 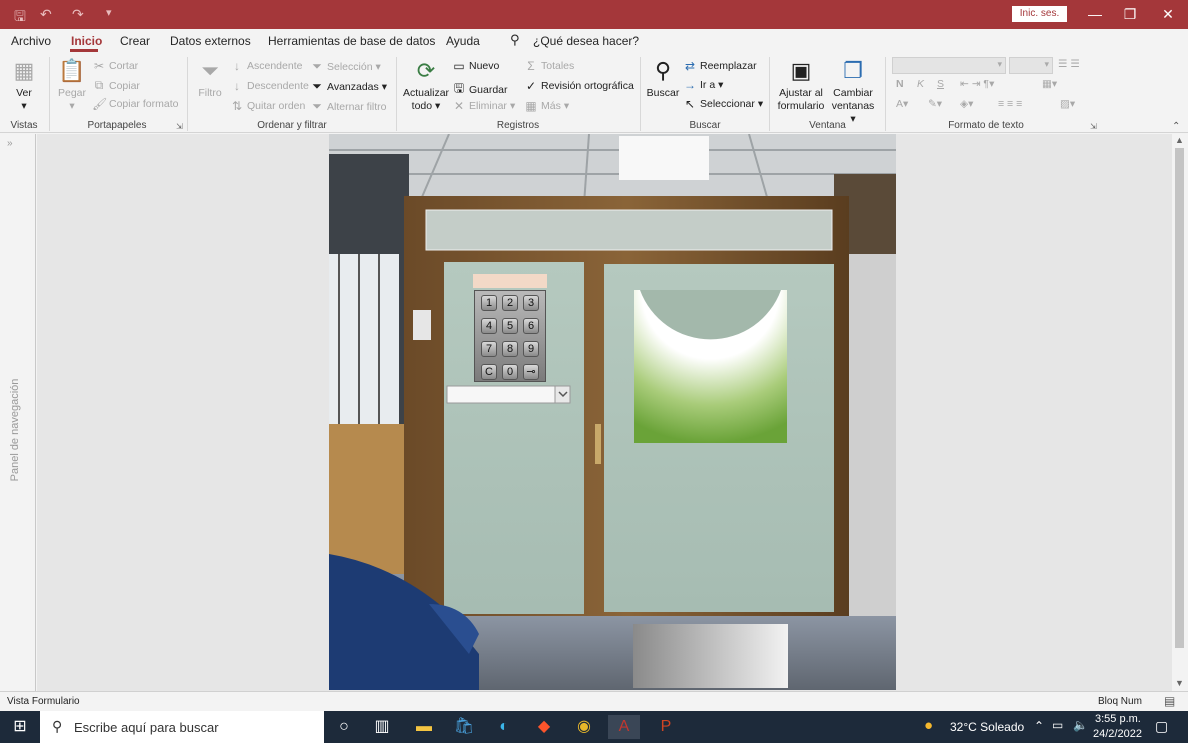 What do you see at coordinates (1057, 725) in the screenshot?
I see `network-icon: ▭` at bounding box center [1057, 725].